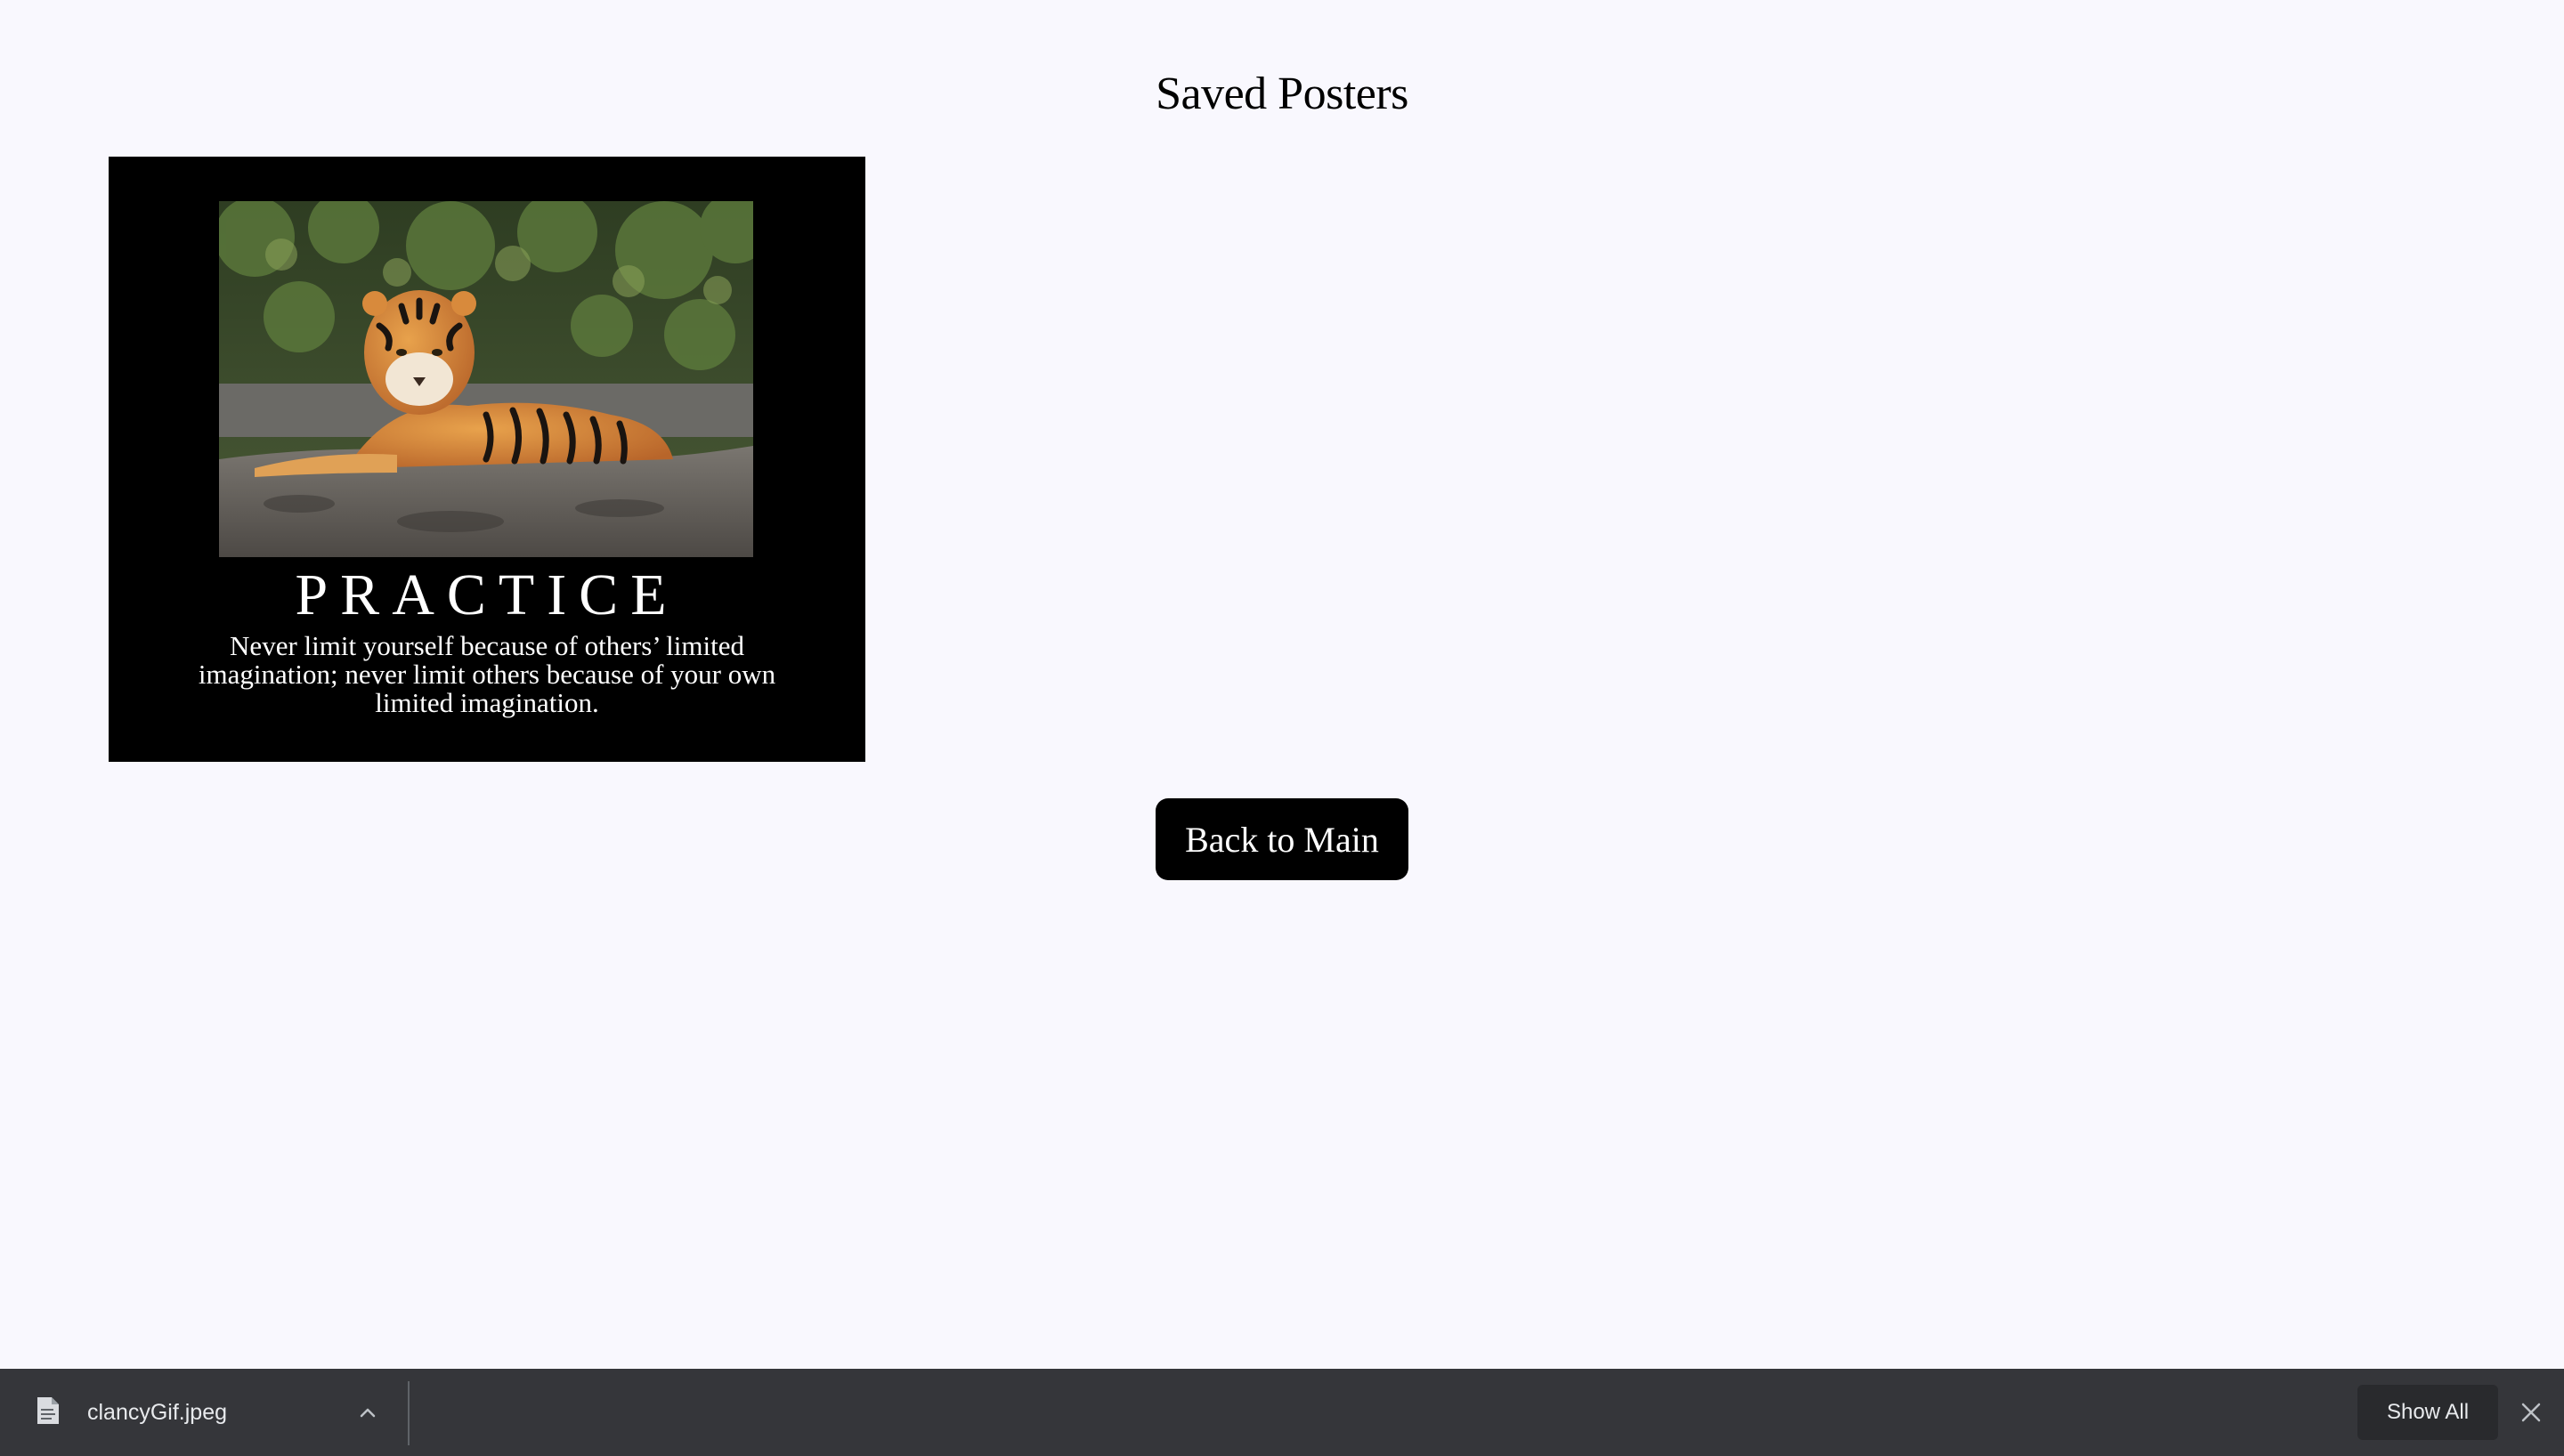  Describe the element at coordinates (157, 1412) in the screenshot. I see `download-file-name: clancyGif.jpeg` at that location.